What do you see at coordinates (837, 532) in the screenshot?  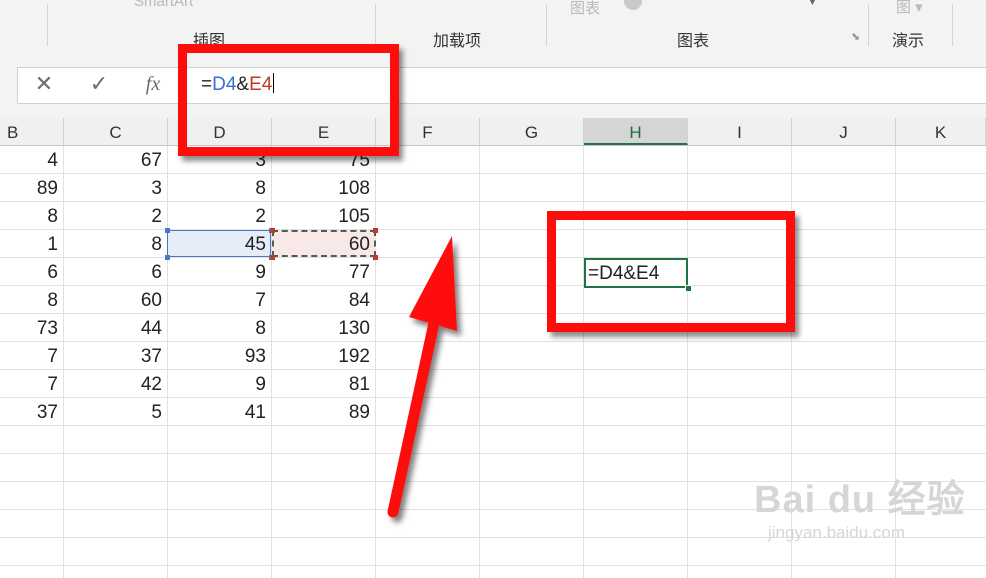 I see `watermark-url: jingyan.baidu.com` at bounding box center [837, 532].